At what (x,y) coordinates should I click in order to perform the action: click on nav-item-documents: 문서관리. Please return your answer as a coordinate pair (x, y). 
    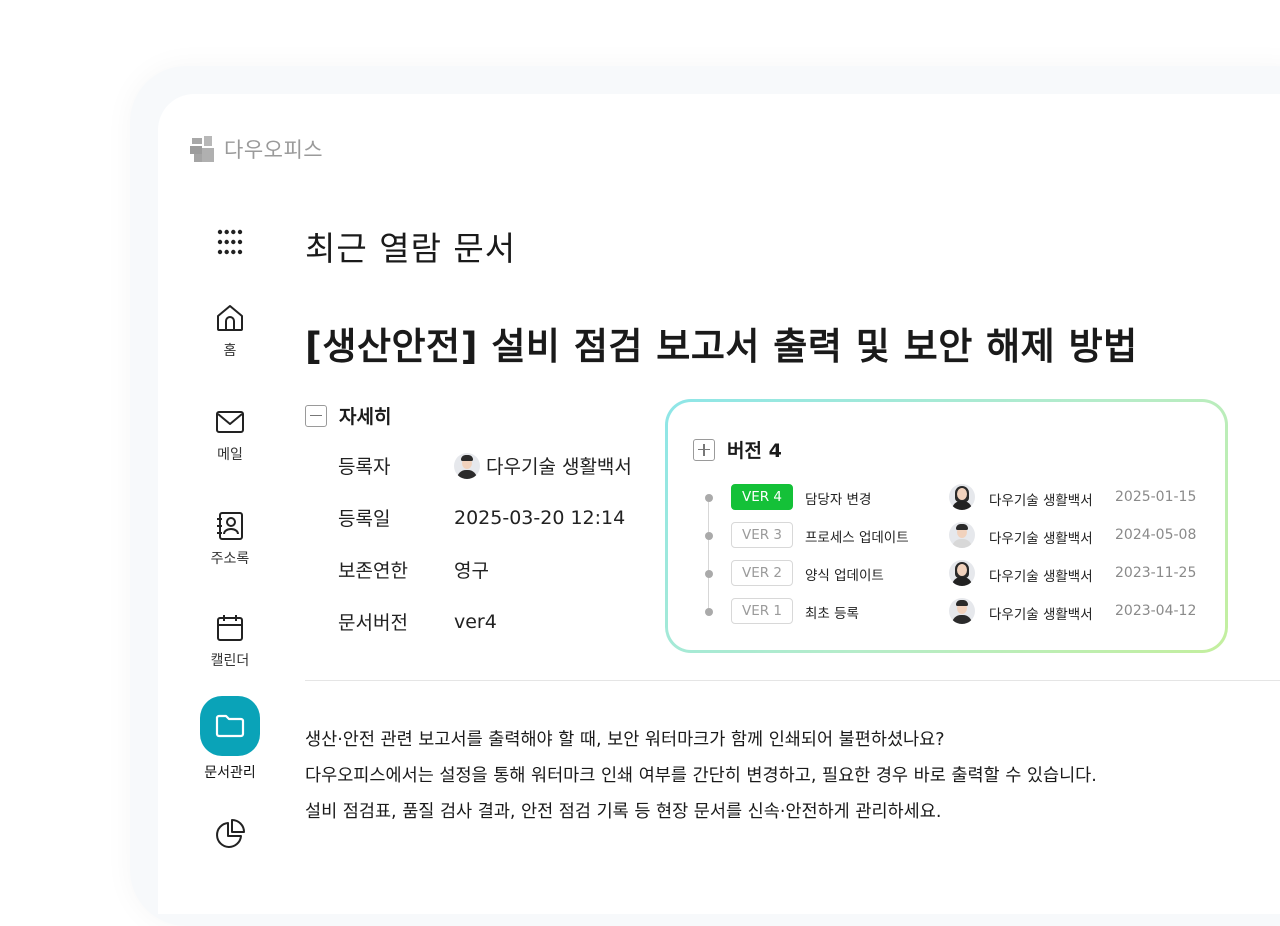
    Looking at the image, I should click on (230, 739).